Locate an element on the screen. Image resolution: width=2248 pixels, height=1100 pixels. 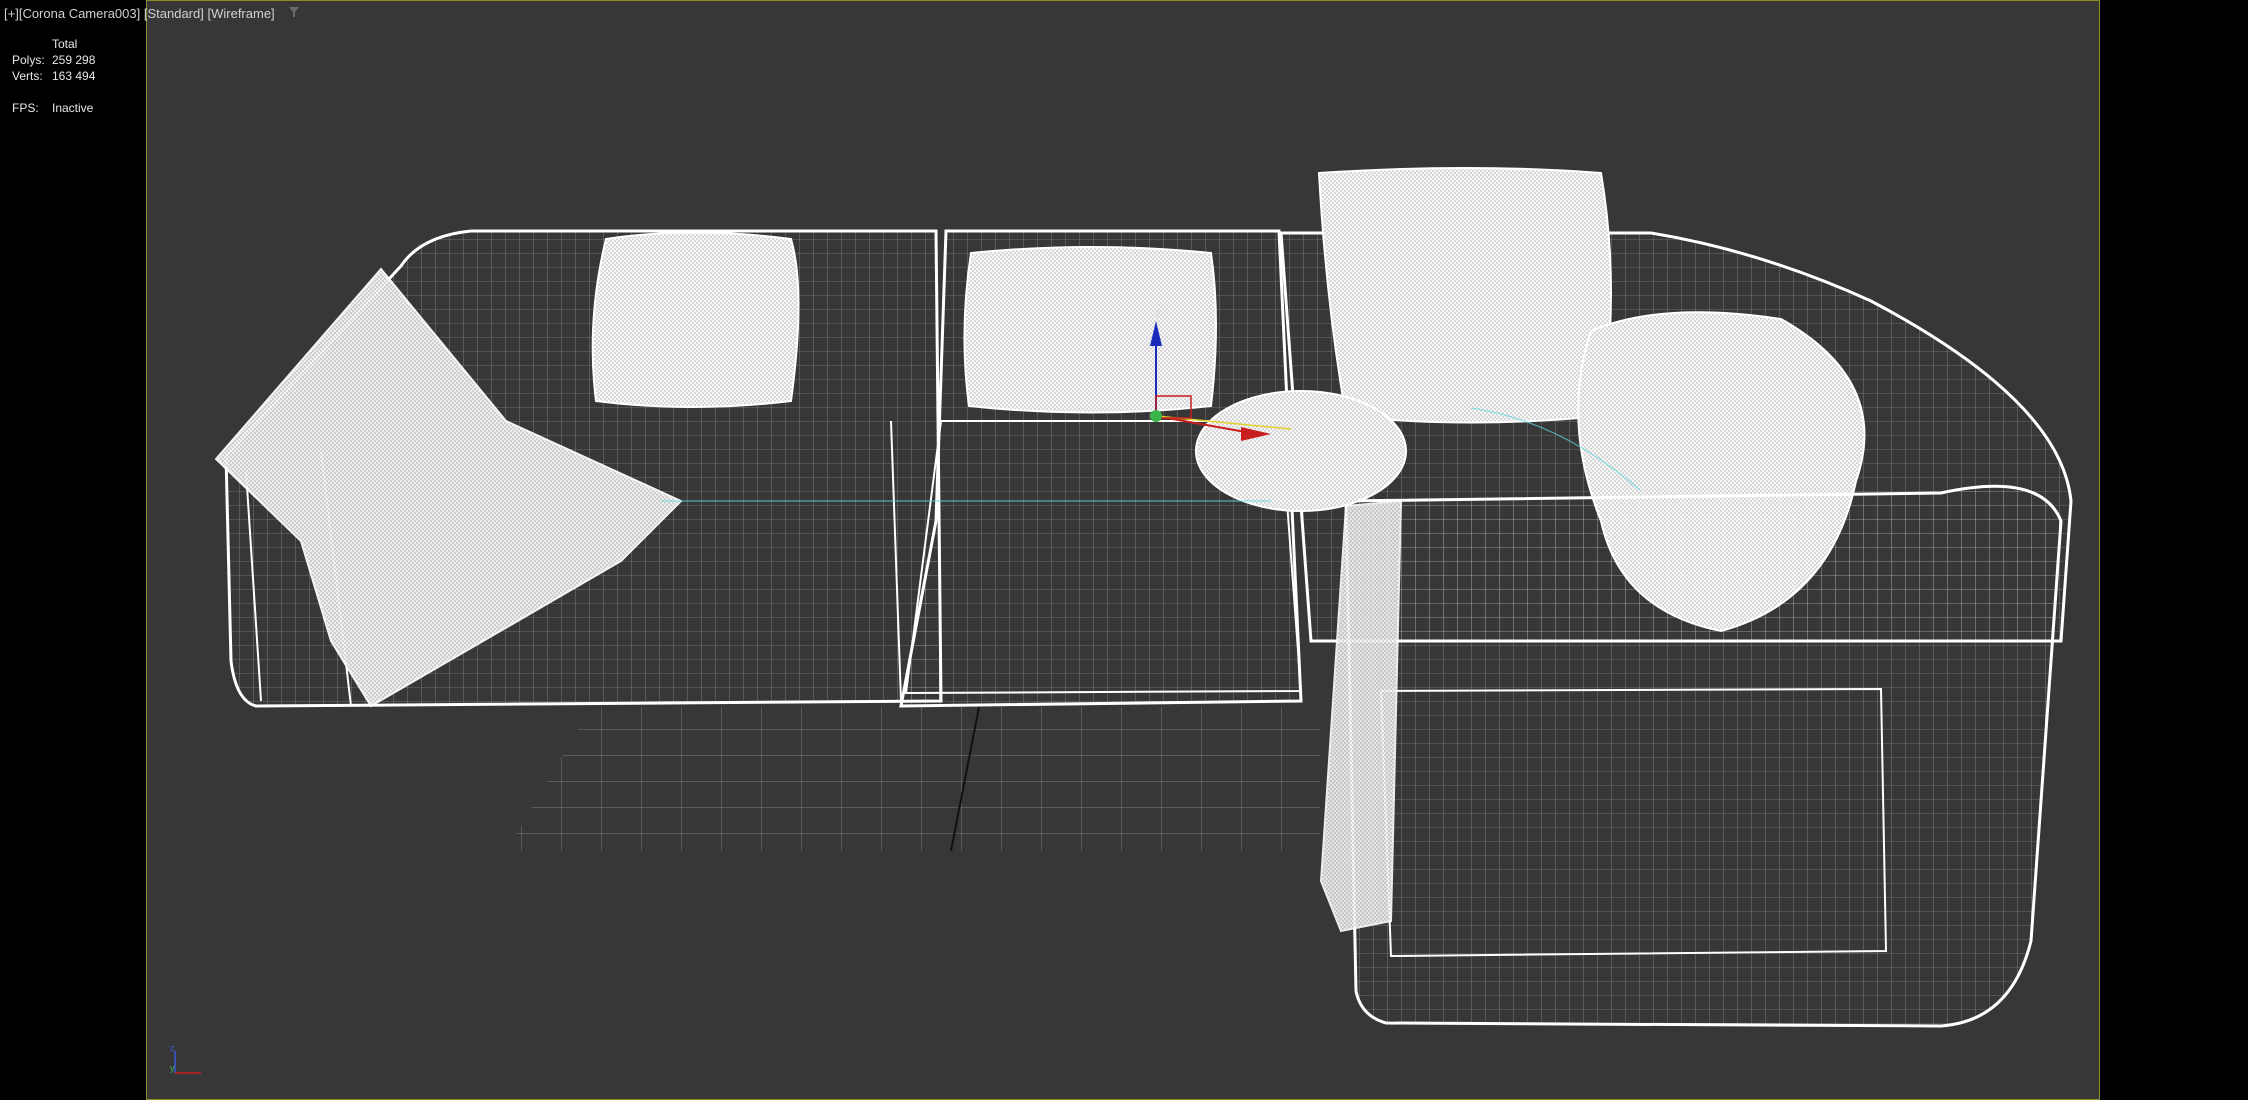
axis-tripod: z y is located at coordinates (189, 1061).